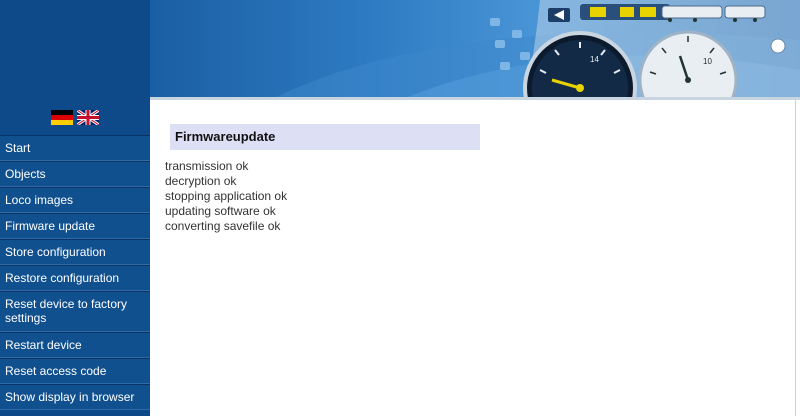 Image resolution: width=800 pixels, height=416 pixels. Describe the element at coordinates (75, 397) in the screenshot. I see `sidebar-item-show-display: Show display in browser` at that location.